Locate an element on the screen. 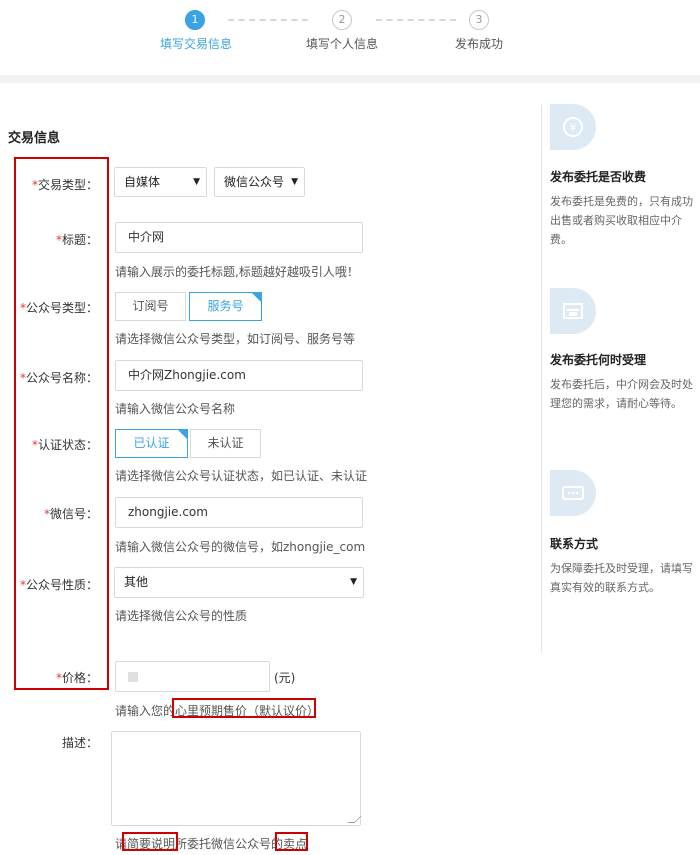  price-input is located at coordinates (192, 676).